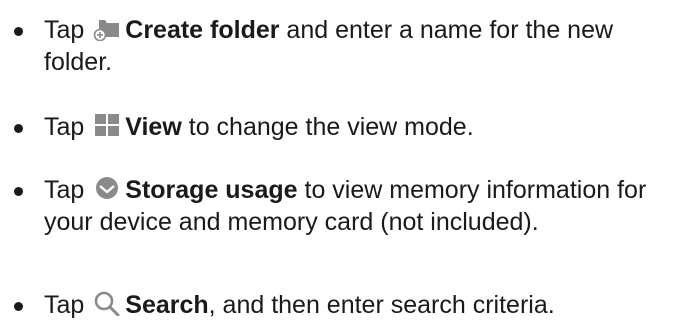 Image resolution: width=692 pixels, height=331 pixels. I want to click on item-description: to change the view mode., so click(327, 127).